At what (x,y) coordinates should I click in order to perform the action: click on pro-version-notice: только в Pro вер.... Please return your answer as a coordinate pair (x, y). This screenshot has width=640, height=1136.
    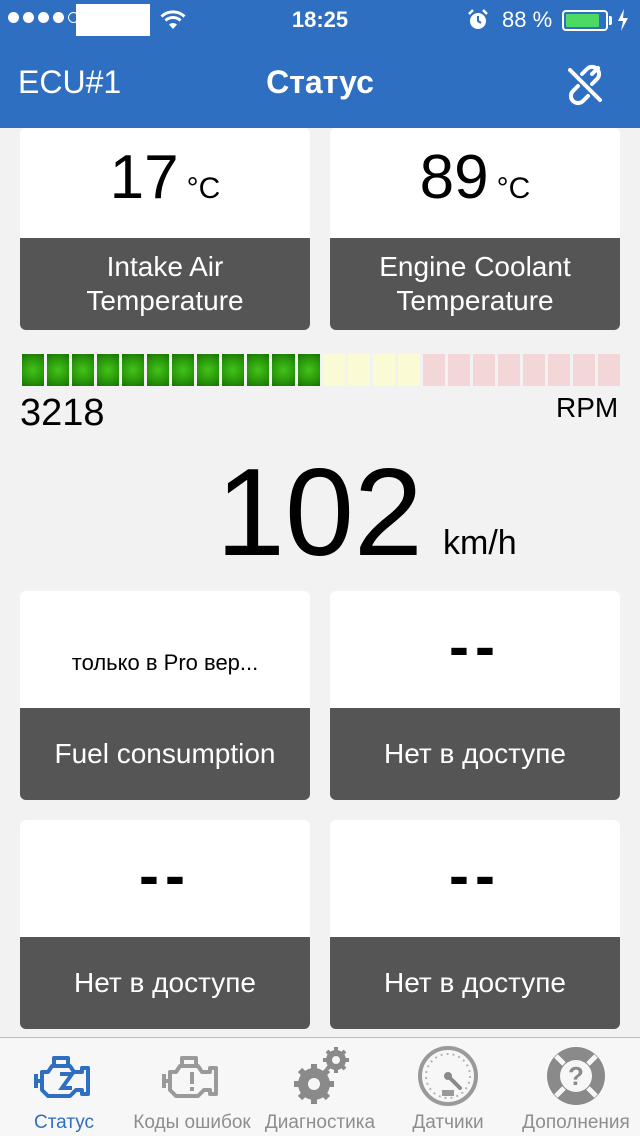
    Looking at the image, I should click on (165, 662).